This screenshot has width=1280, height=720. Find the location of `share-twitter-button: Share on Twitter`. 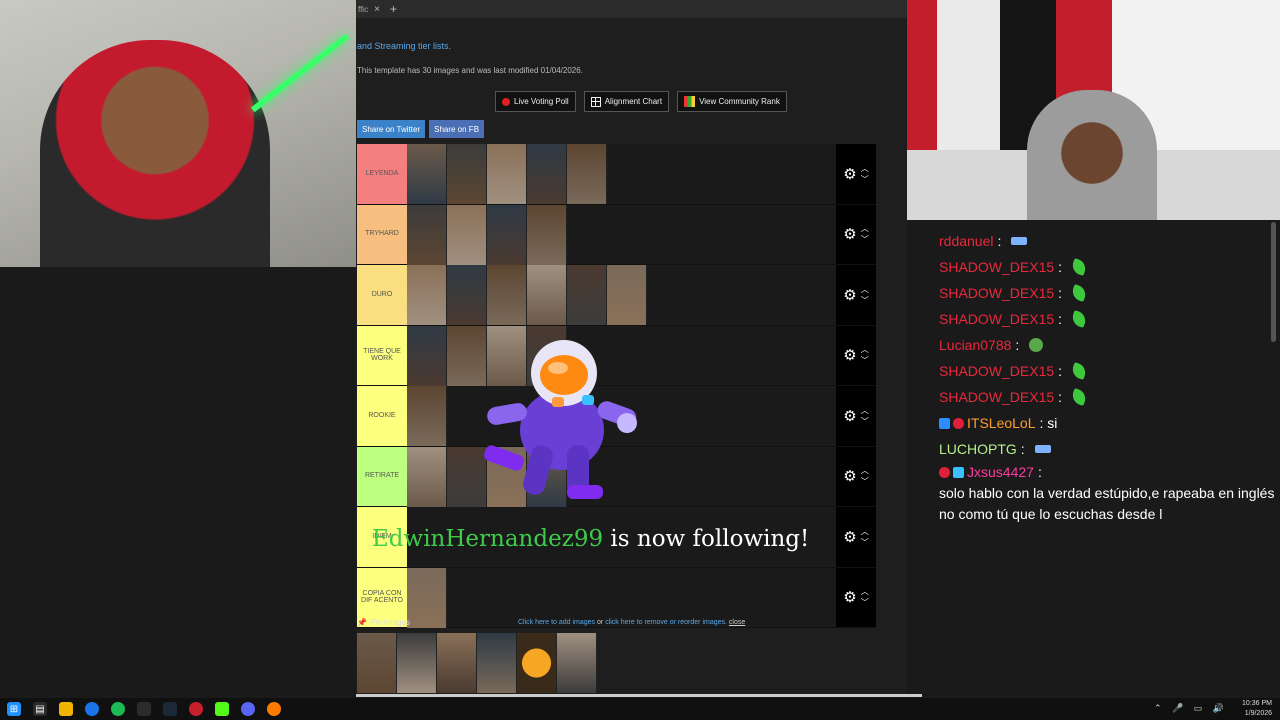

share-twitter-button: Share on Twitter is located at coordinates (391, 129).